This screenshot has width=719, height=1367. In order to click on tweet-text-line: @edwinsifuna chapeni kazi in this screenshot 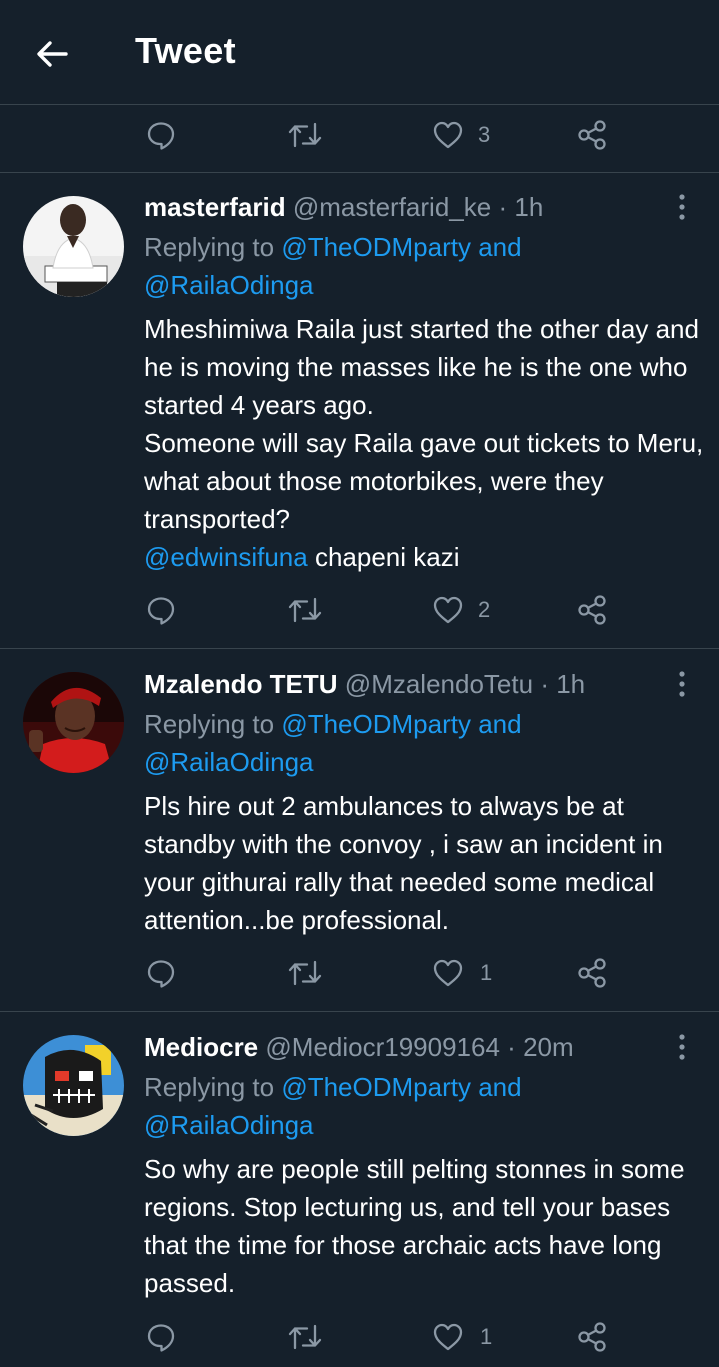, I will do `click(426, 557)`.